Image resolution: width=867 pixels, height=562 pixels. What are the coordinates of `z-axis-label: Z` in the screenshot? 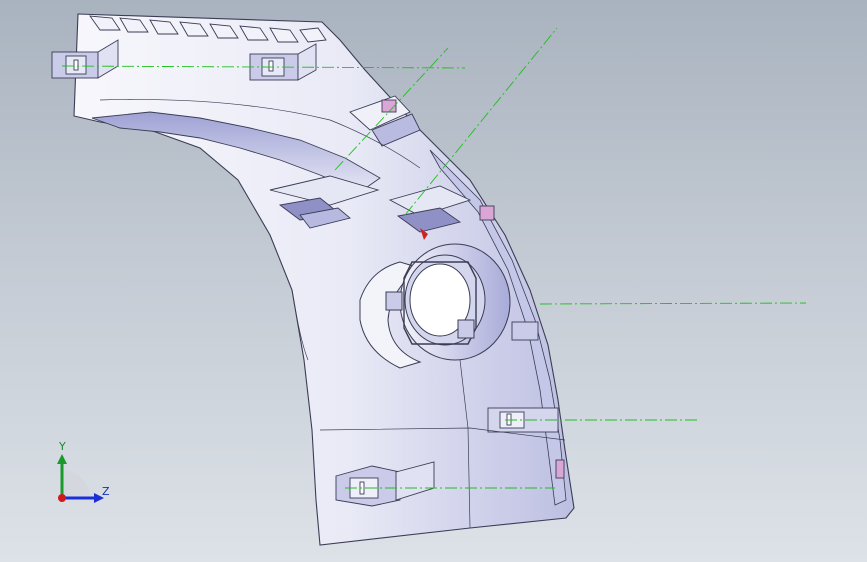 It's located at (106, 491).